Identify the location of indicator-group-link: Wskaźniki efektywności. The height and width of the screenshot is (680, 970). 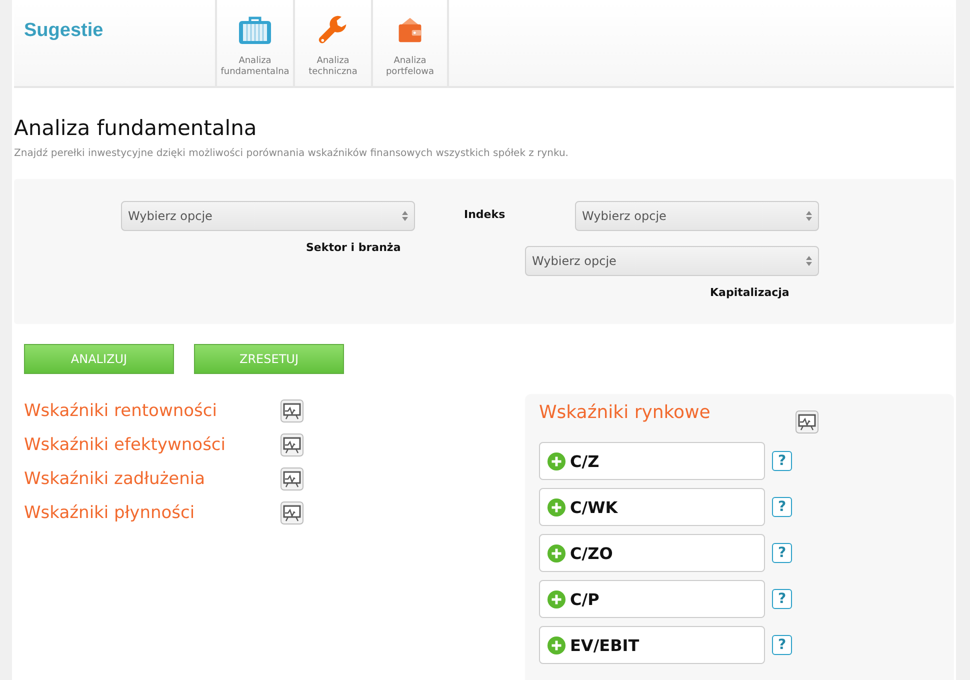
(152, 445).